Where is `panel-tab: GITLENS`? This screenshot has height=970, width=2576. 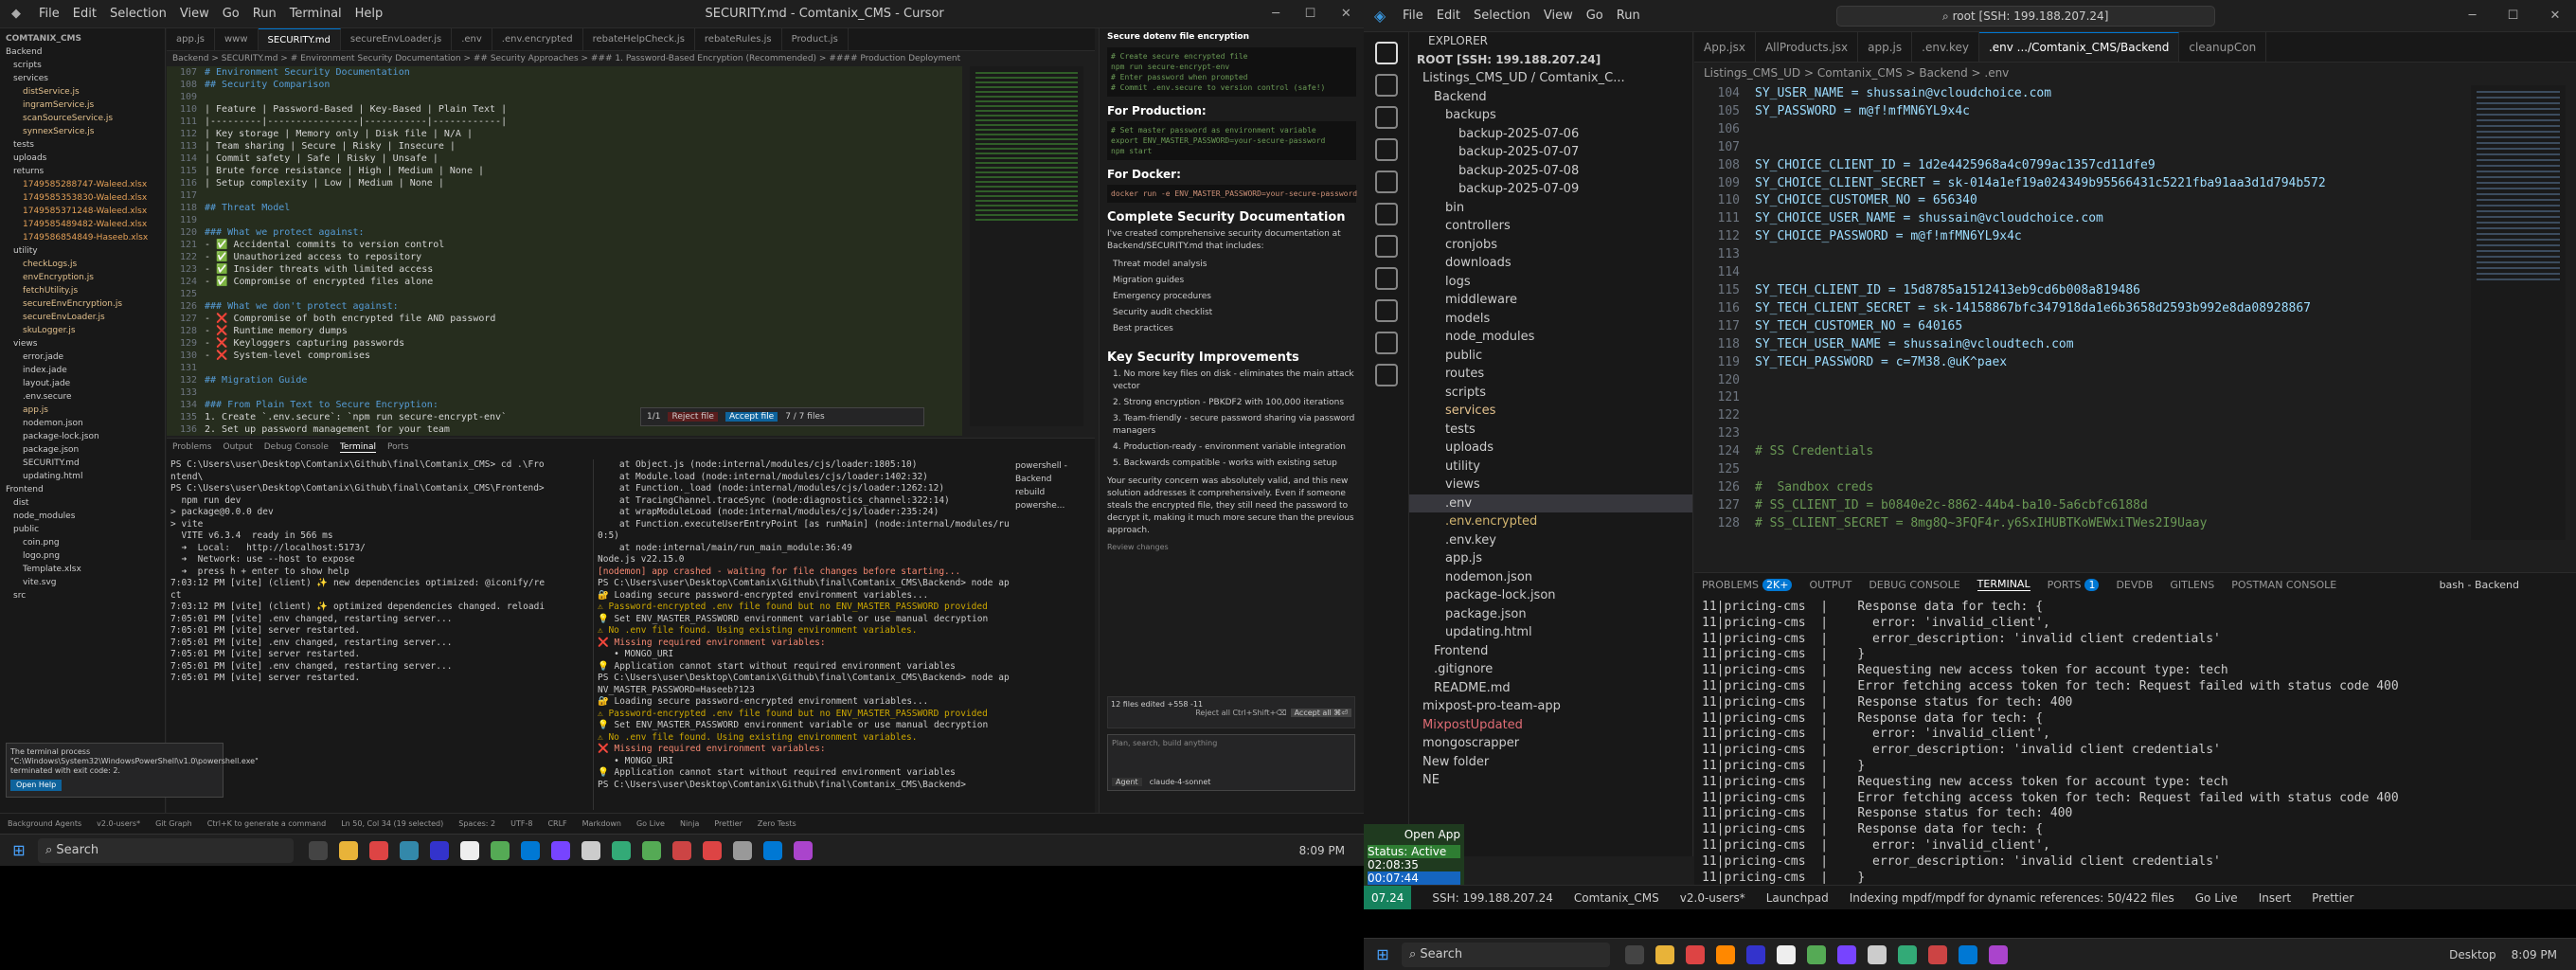
panel-tab: GITLENS is located at coordinates (2192, 585).